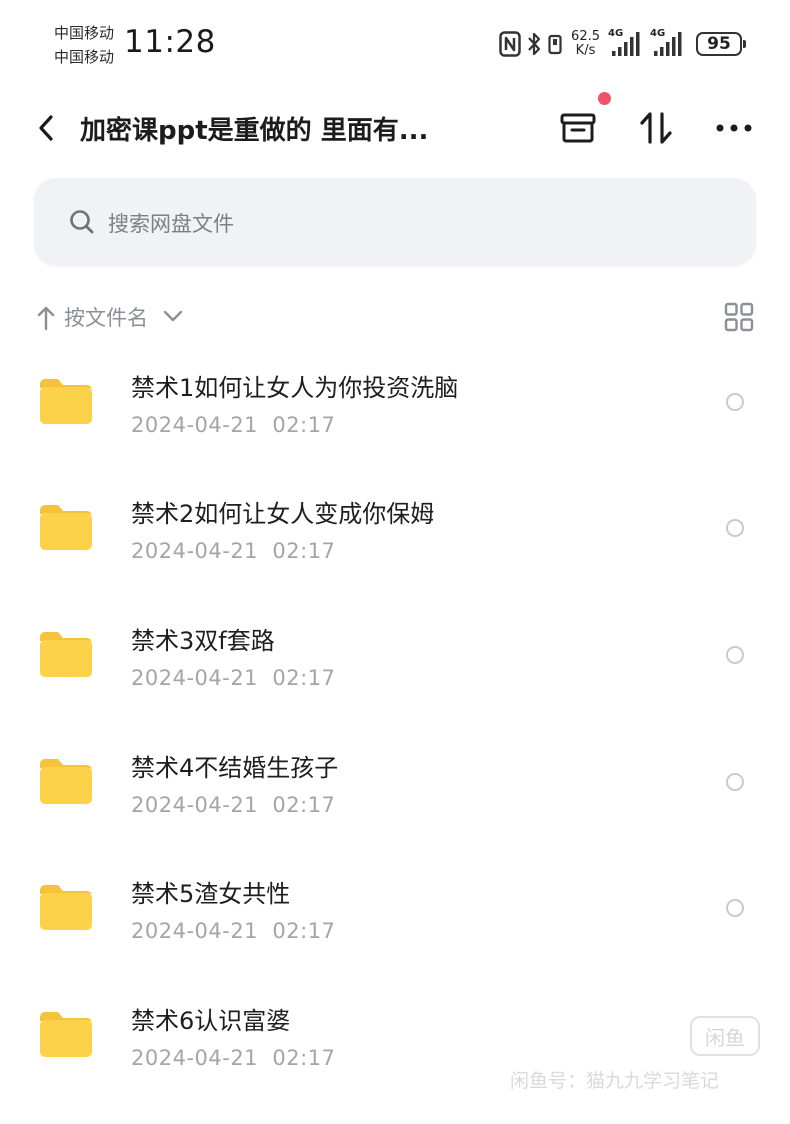 Image resolution: width=790 pixels, height=1124 pixels. Describe the element at coordinates (555, 44) in the screenshot. I see `vibrate-icon` at that location.